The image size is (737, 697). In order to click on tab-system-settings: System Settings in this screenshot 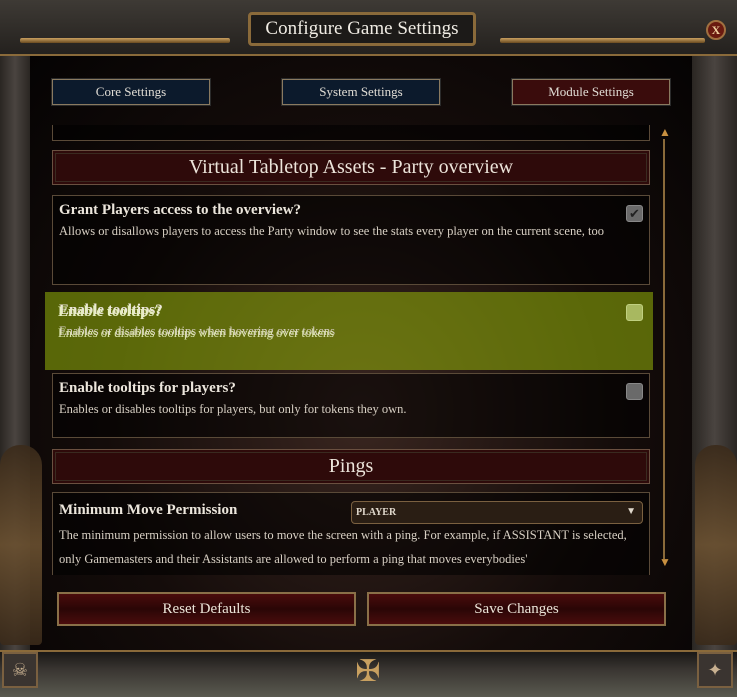, I will do `click(361, 92)`.